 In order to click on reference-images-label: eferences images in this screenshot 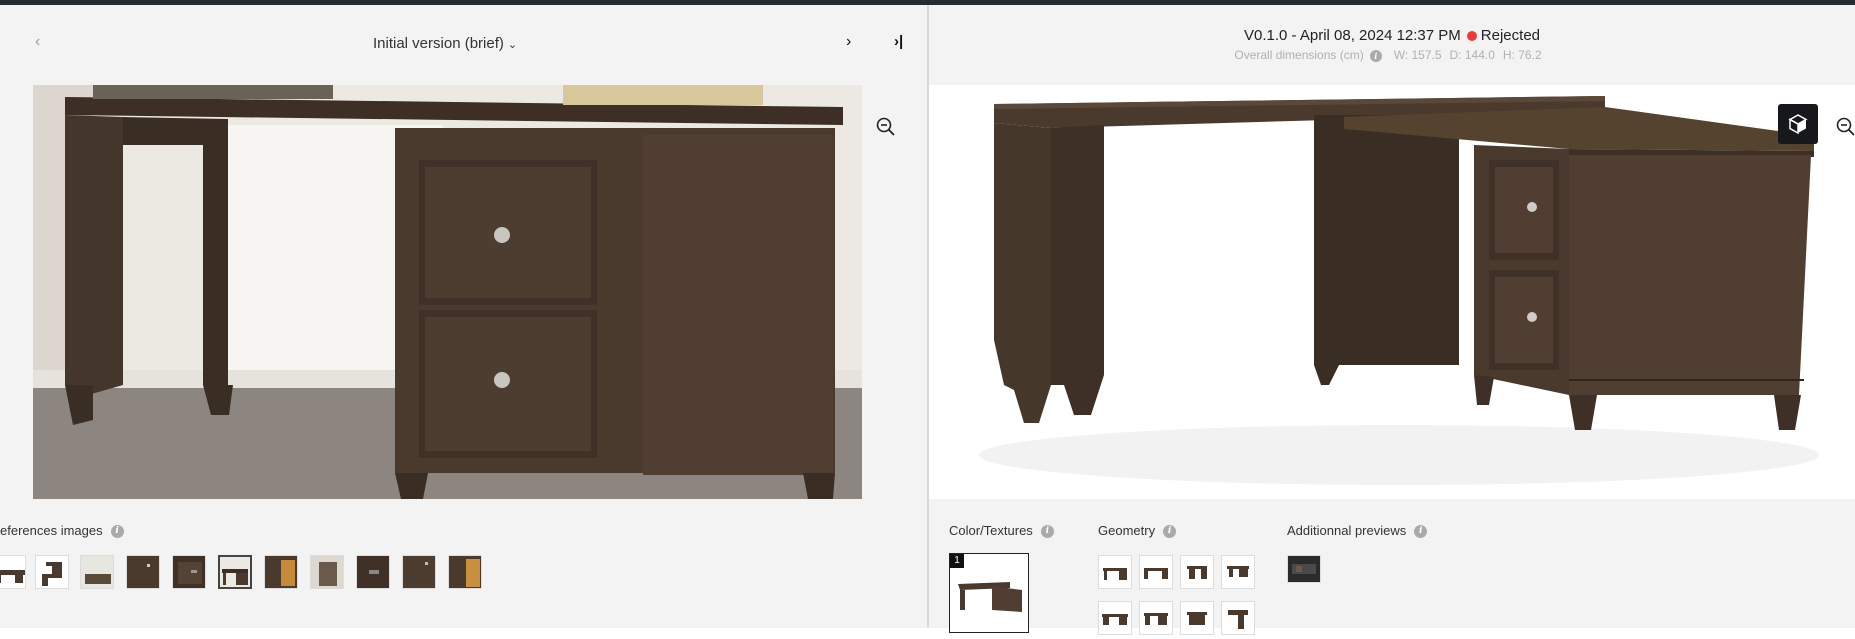, I will do `click(51, 530)`.